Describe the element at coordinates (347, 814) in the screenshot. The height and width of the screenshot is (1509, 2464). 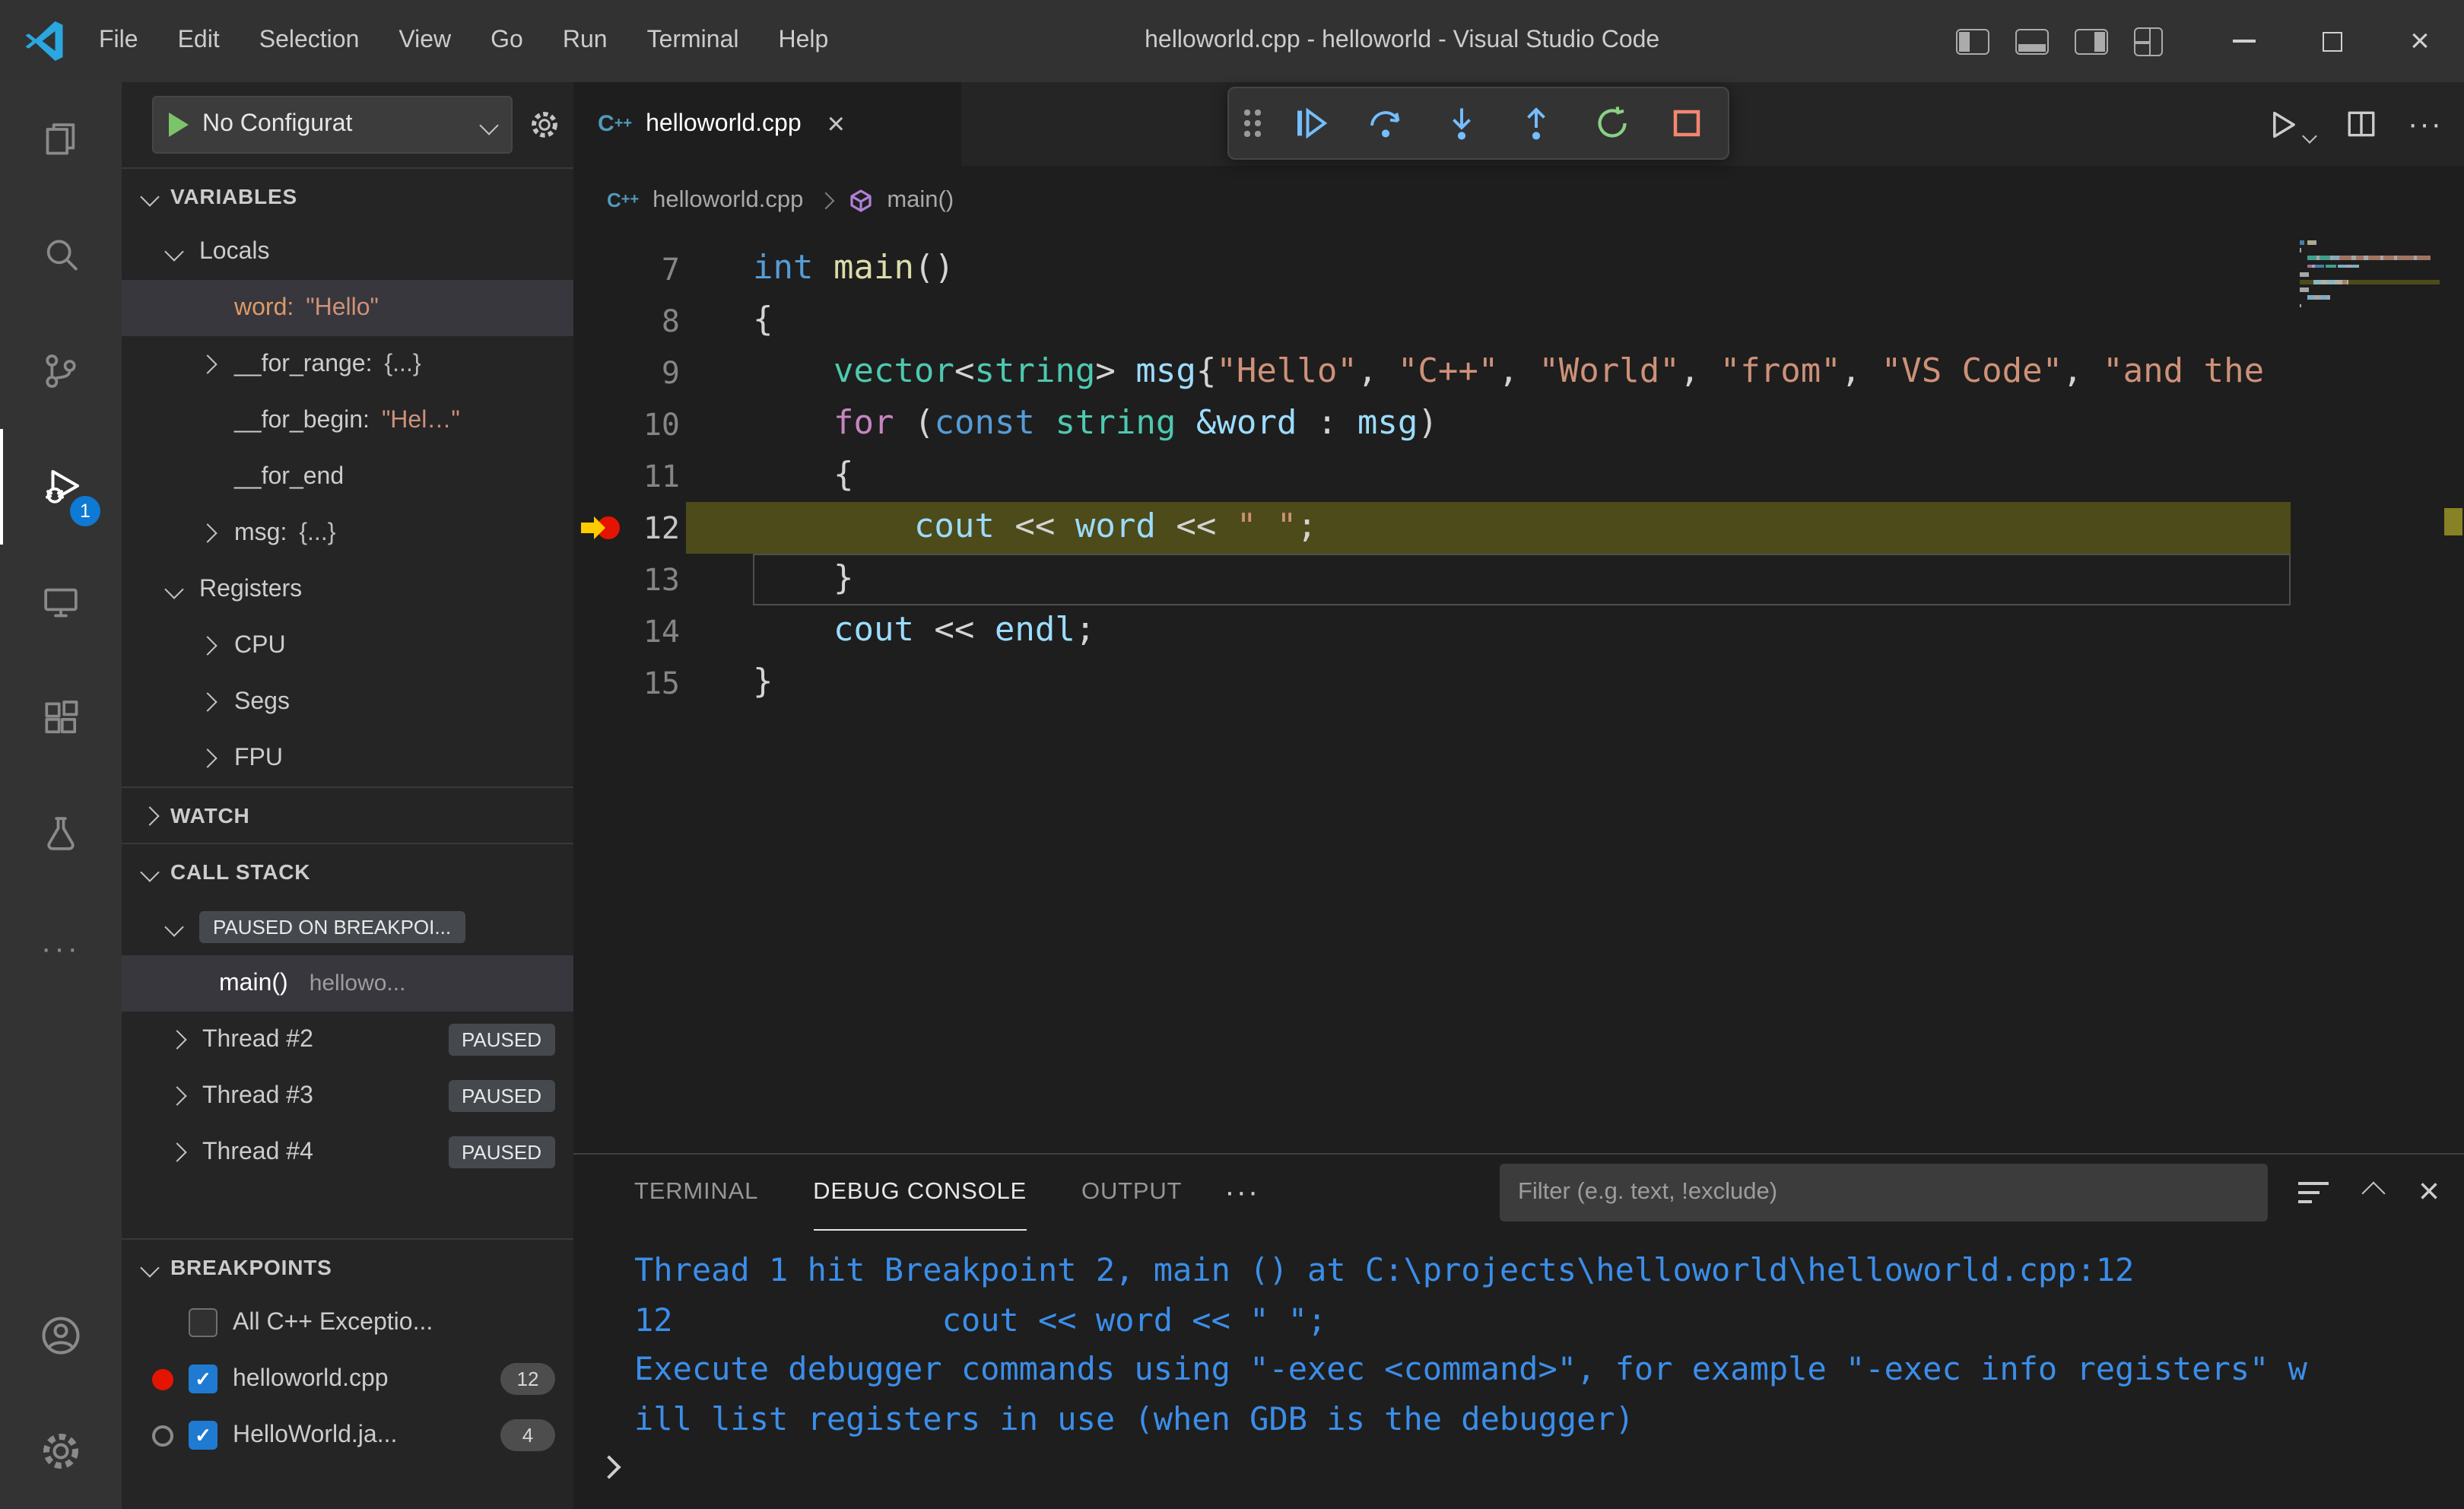
I see `section-watch: WATCH` at that location.